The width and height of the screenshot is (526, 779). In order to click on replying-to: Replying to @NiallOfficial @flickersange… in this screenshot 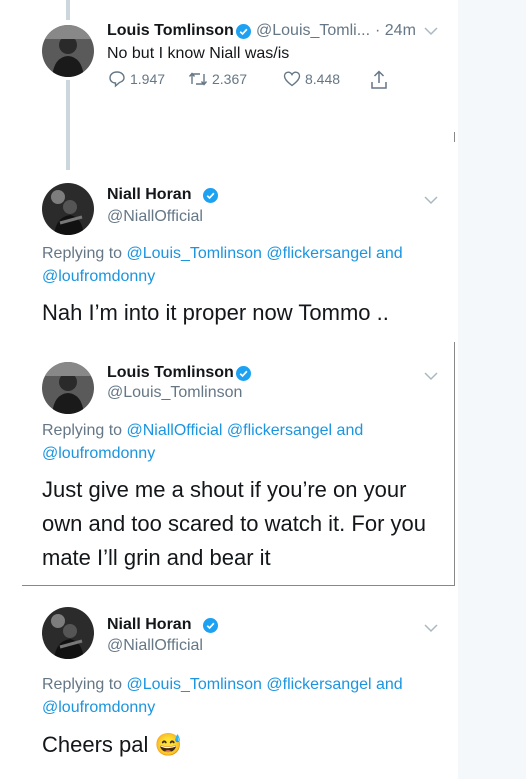, I will do `click(202, 431)`.